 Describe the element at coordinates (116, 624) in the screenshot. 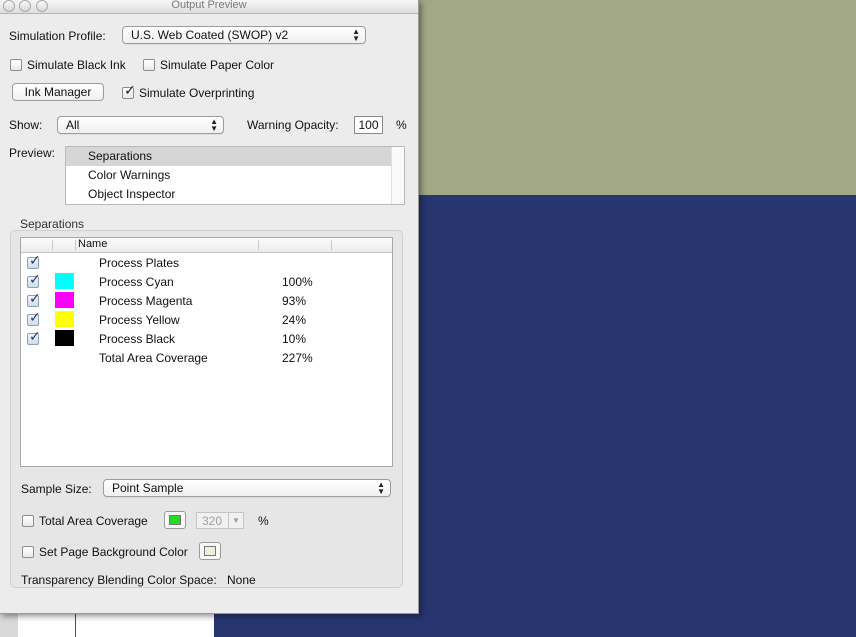

I see `document-page` at that location.